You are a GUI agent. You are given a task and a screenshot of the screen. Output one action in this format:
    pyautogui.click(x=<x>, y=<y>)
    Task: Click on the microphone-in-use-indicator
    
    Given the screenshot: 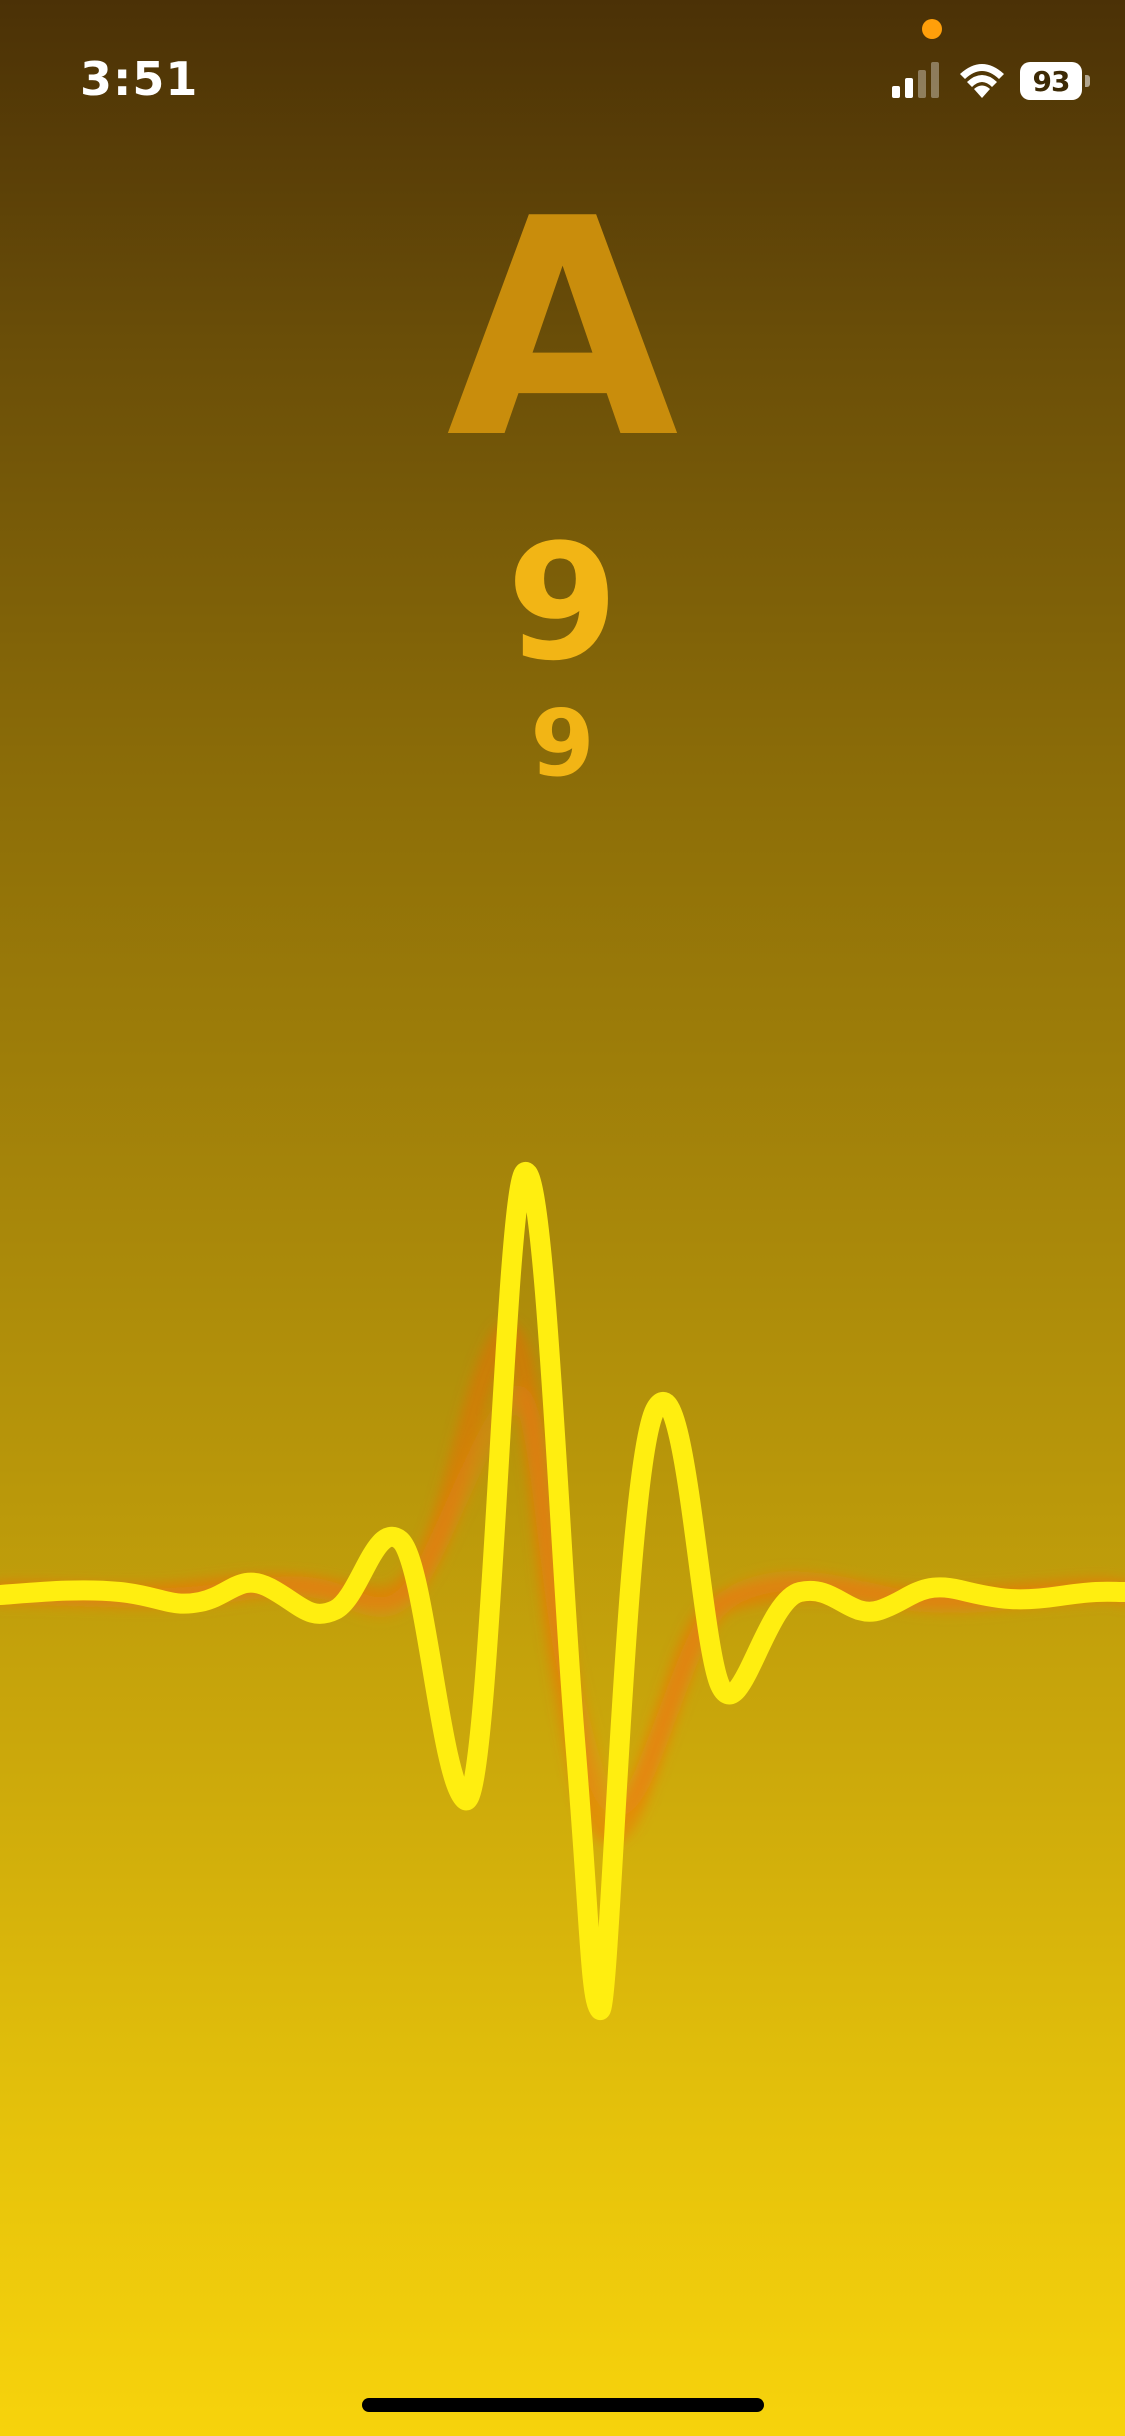 What is the action you would take?
    pyautogui.click(x=932, y=29)
    